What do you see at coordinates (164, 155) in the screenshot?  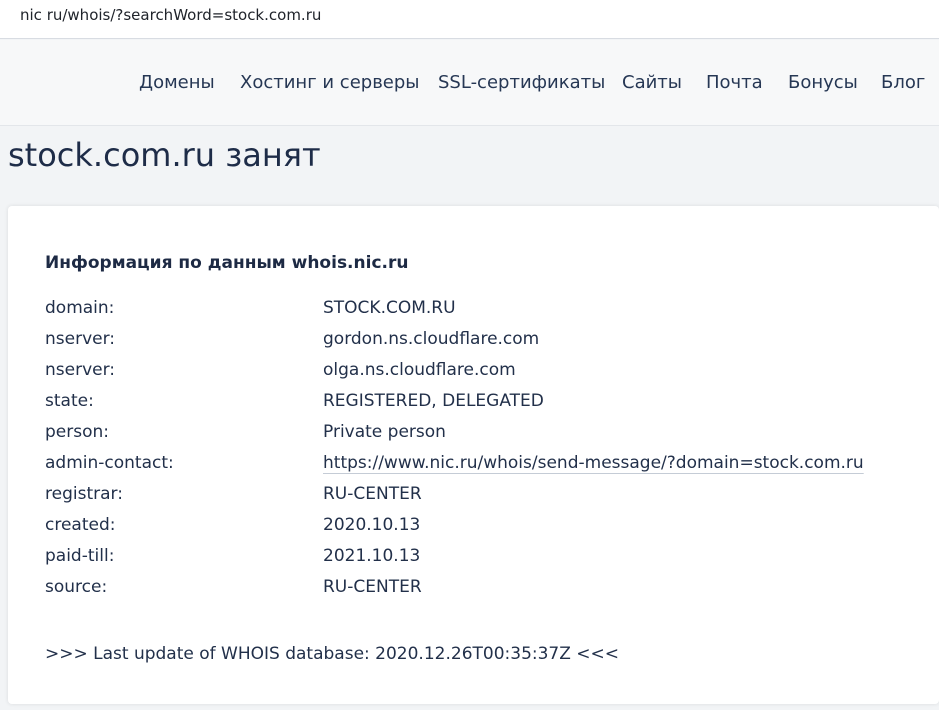 I see `page-title: stock.com.ru занят` at bounding box center [164, 155].